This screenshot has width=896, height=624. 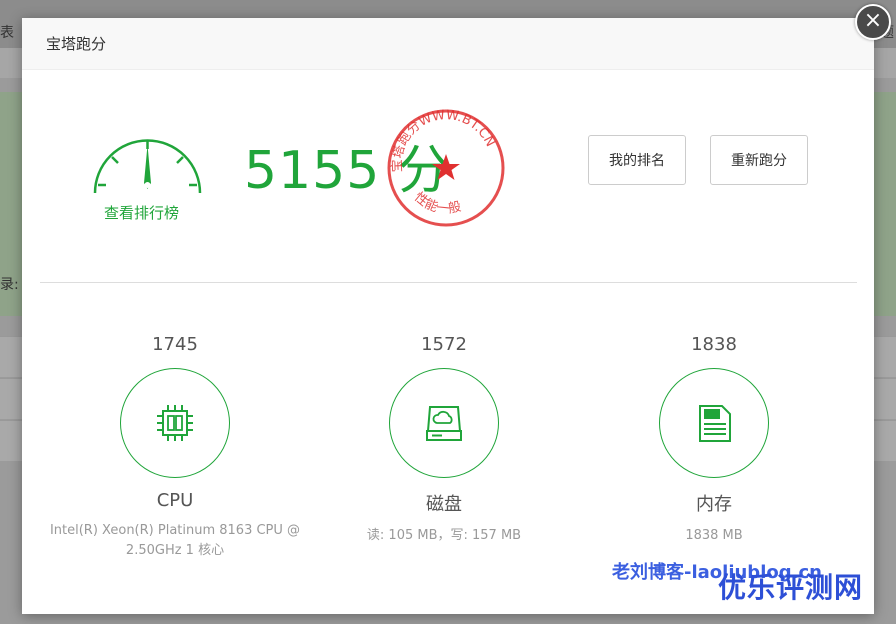 What do you see at coordinates (791, 587) in the screenshot?
I see `watermark-site: 优乐评测网` at bounding box center [791, 587].